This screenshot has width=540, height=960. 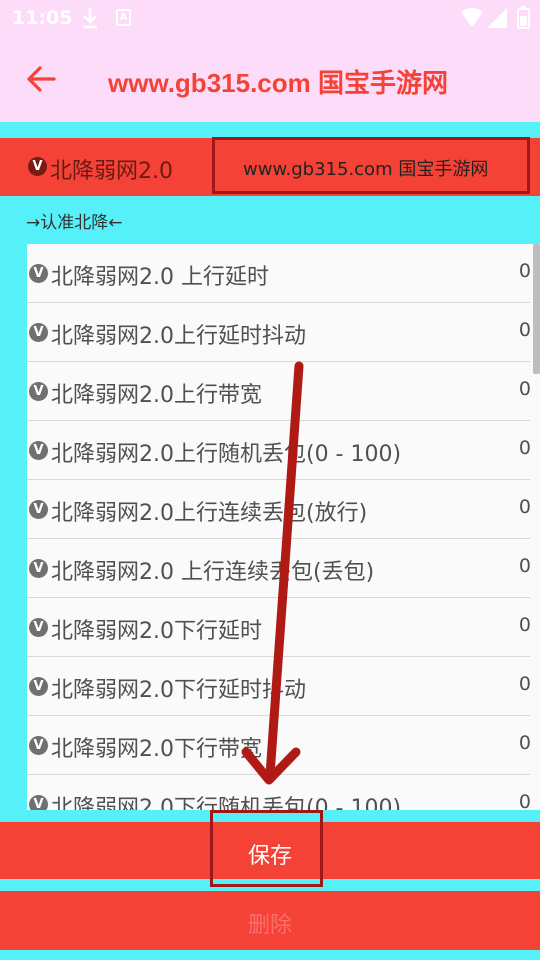 What do you see at coordinates (123, 17) in the screenshot?
I see `a-icon: A` at bounding box center [123, 17].